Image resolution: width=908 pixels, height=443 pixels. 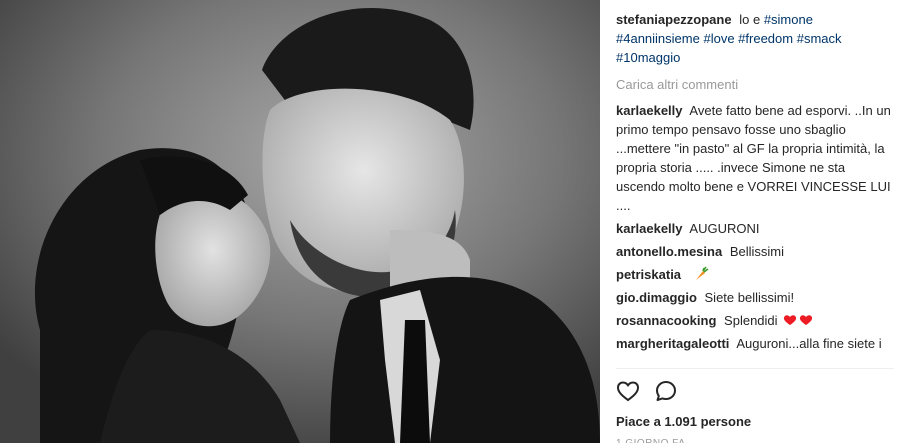 I want to click on hashtag-link: #4anniinsieme, so click(x=658, y=38).